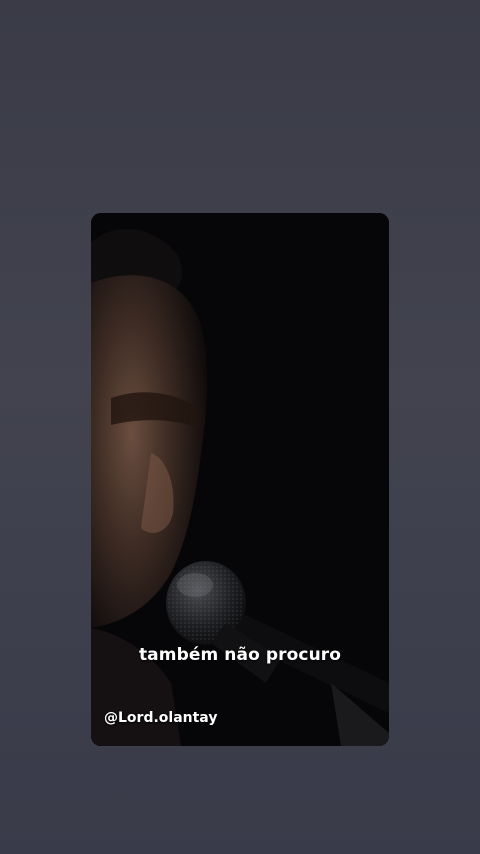  Describe the element at coordinates (240, 655) in the screenshot. I see `subtitle-caption: também não procuro` at that location.